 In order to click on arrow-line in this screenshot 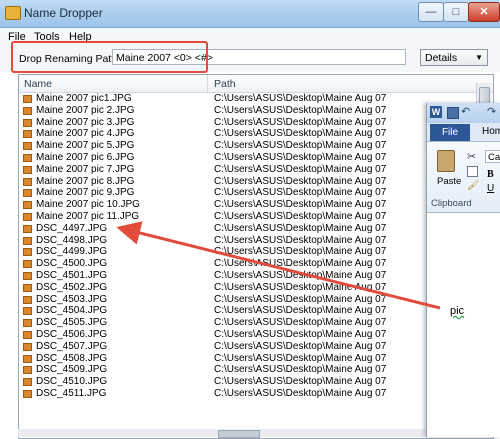, I will do `click(278, 265)`.